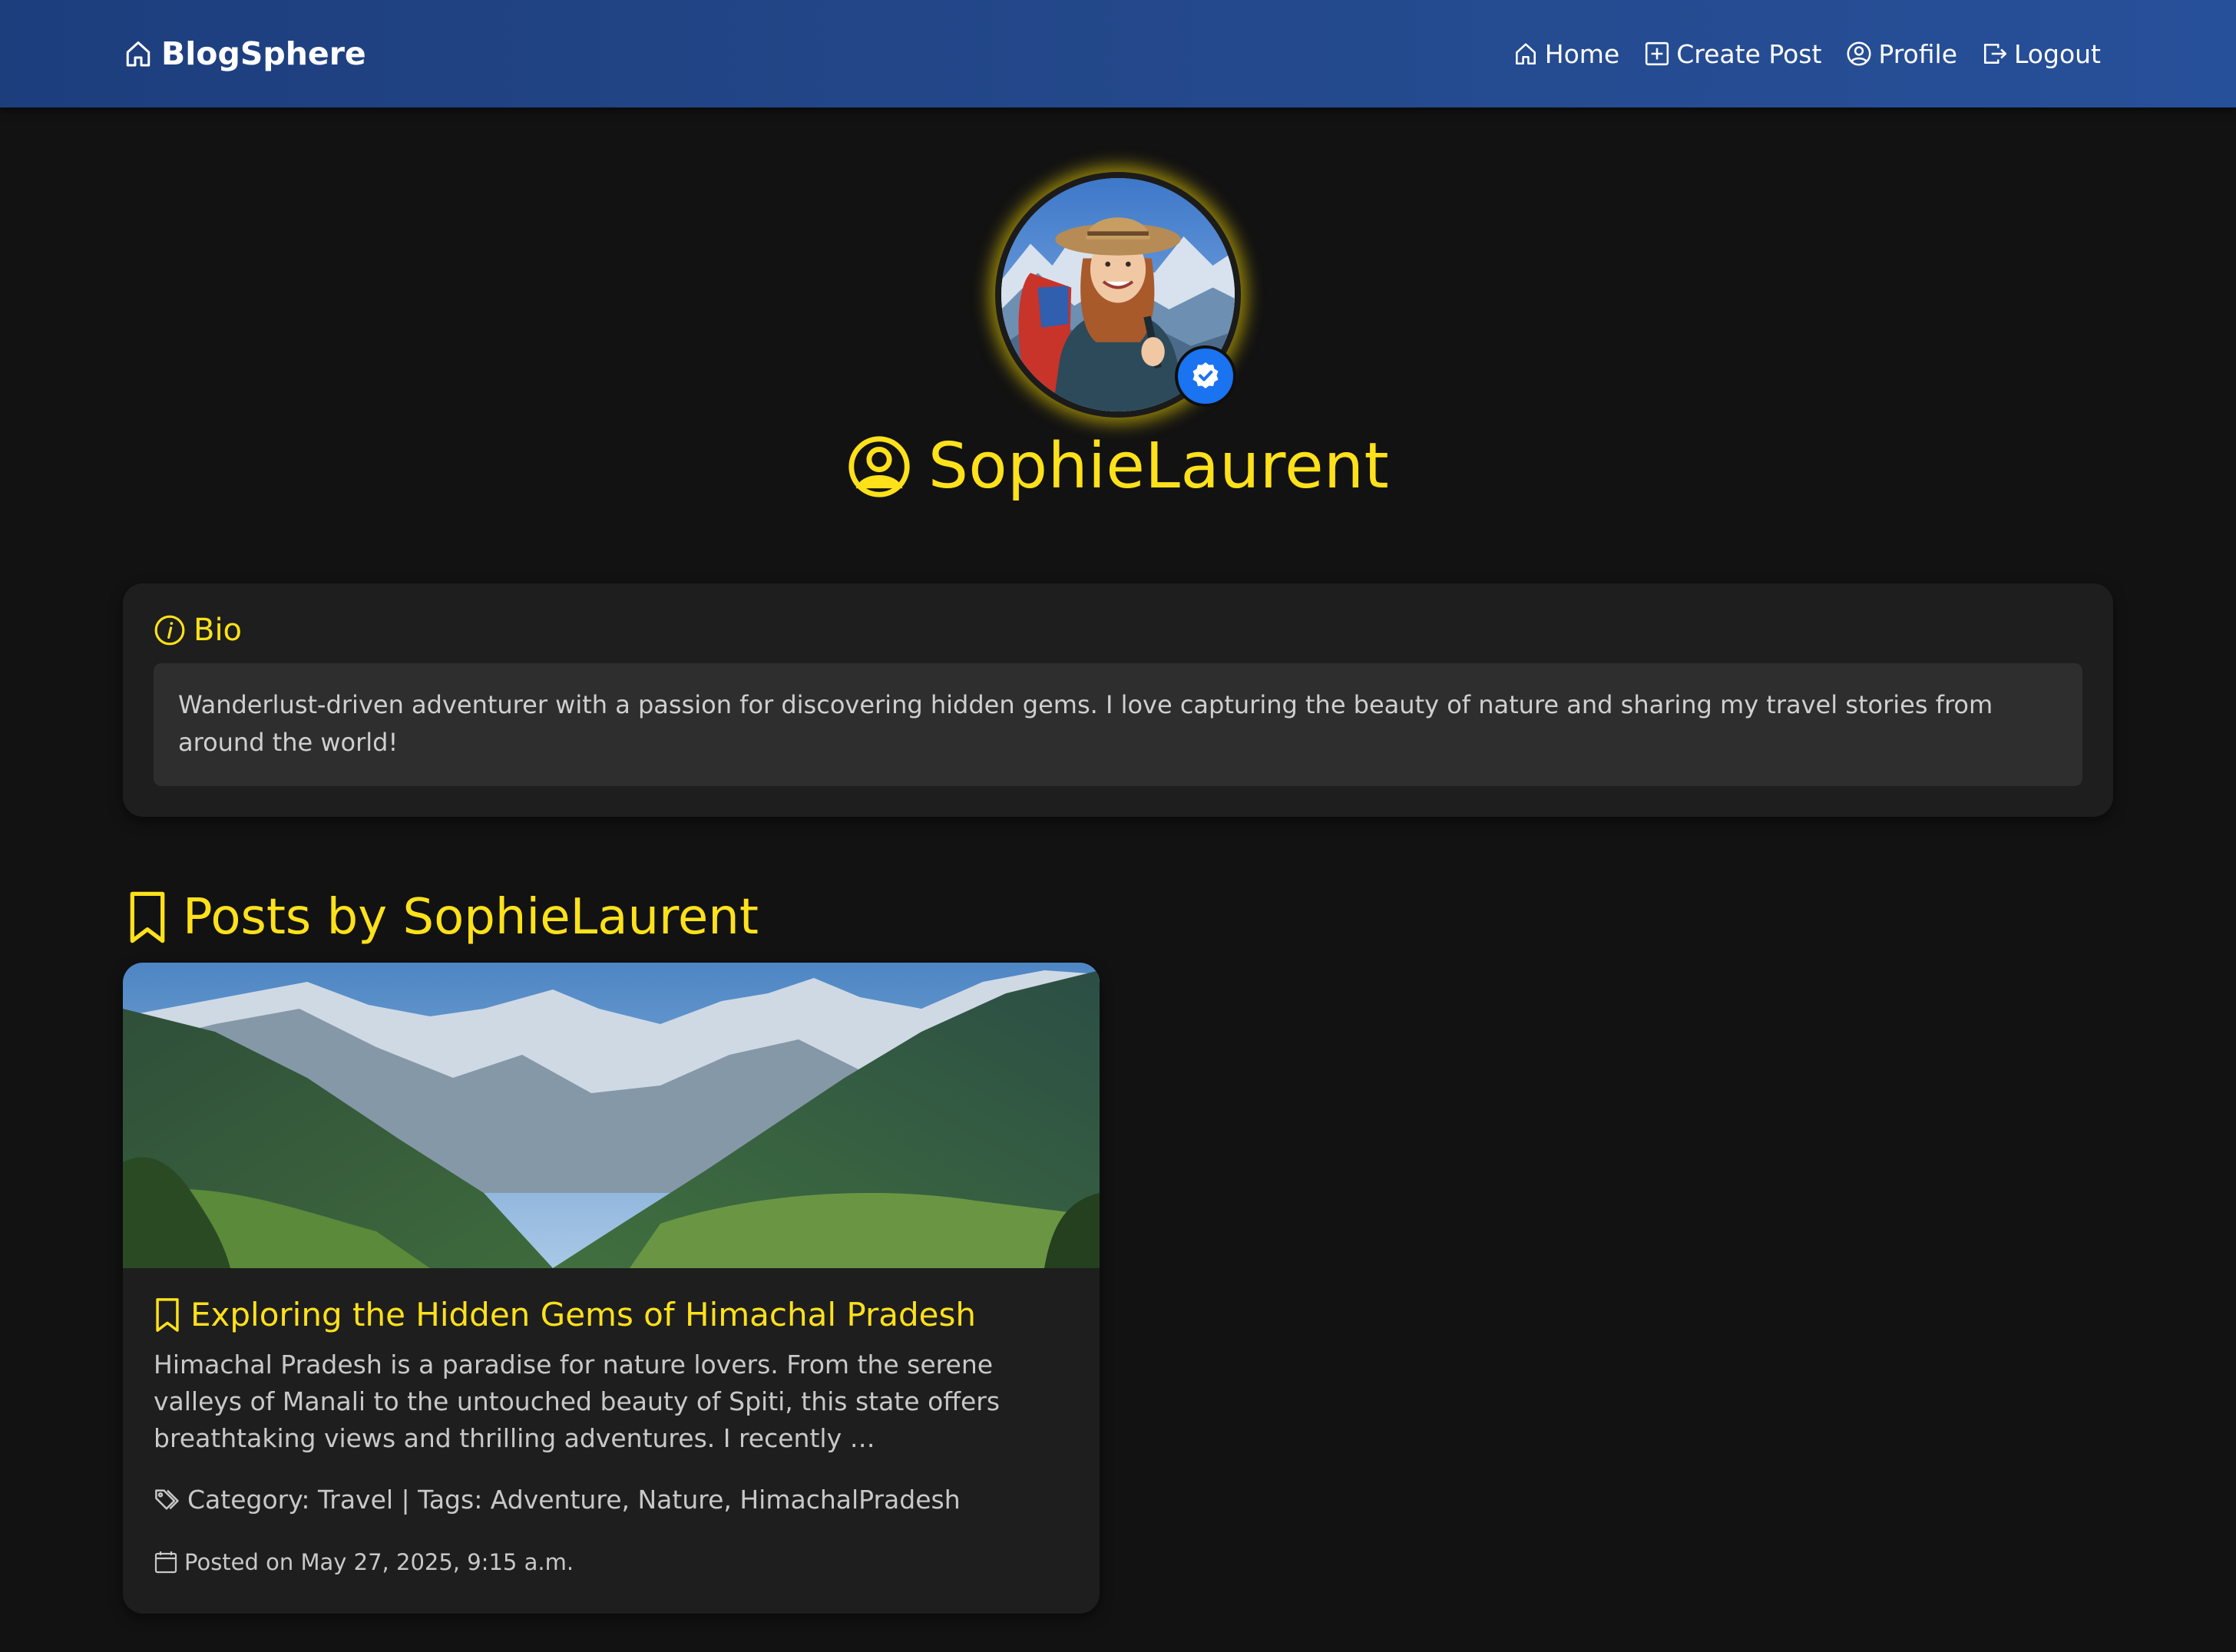  I want to click on profile-avatar-wrapper, so click(1118, 295).